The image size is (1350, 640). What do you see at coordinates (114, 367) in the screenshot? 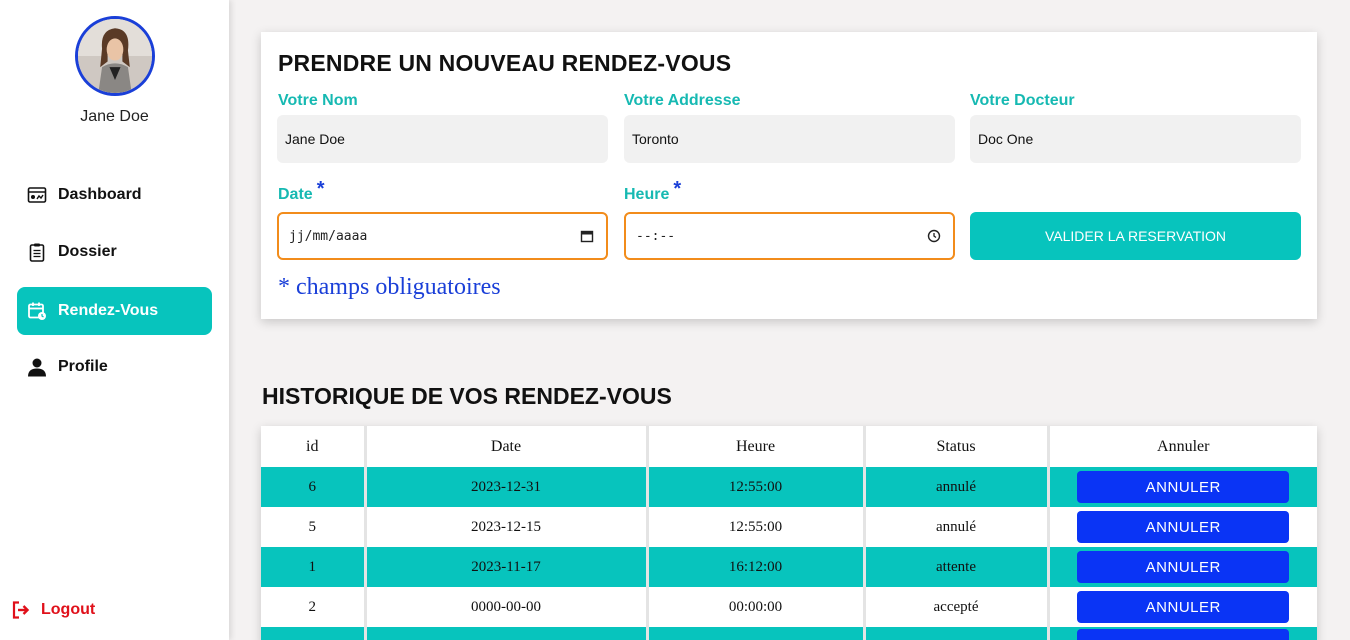
I see `sidebar-item-profile: Profile` at bounding box center [114, 367].